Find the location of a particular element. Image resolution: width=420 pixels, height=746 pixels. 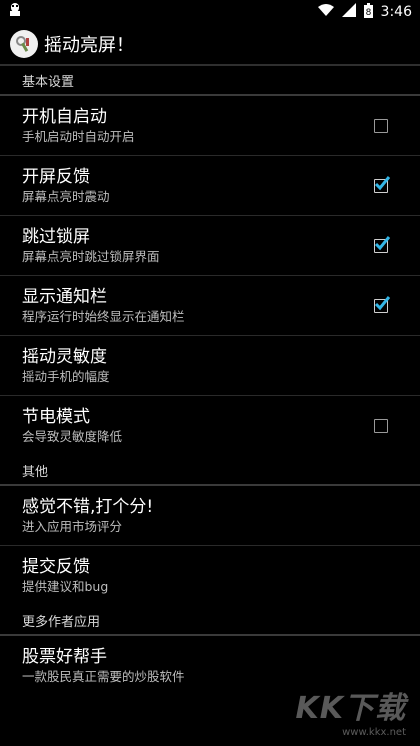

pref-summary: 会导致灵敏度降低 is located at coordinates (72, 436).